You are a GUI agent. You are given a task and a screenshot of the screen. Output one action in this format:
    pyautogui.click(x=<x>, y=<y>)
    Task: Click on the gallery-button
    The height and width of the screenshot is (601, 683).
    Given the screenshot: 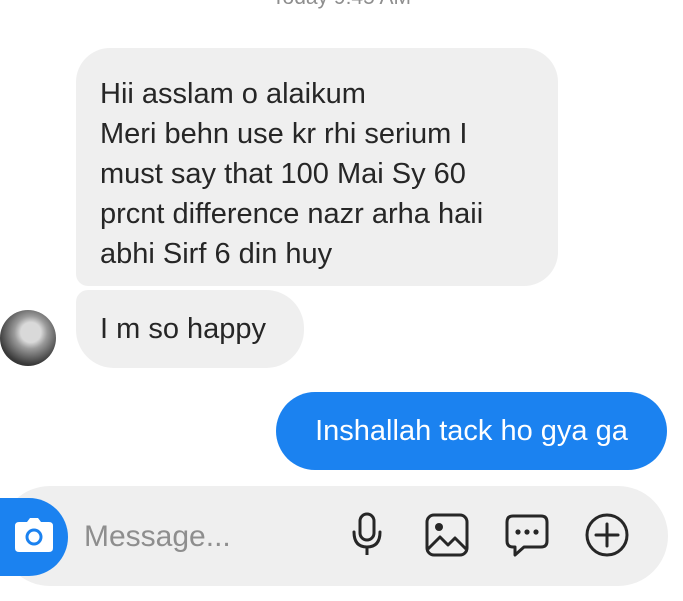 What is the action you would take?
    pyautogui.click(x=447, y=537)
    